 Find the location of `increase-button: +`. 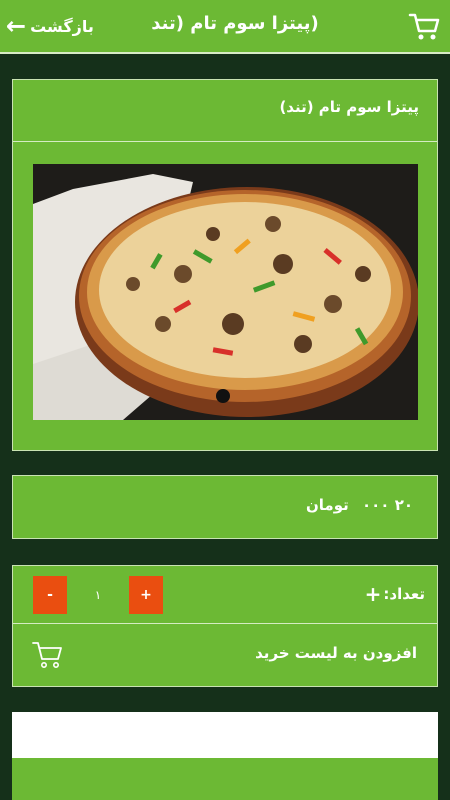

increase-button: + is located at coordinates (146, 595).